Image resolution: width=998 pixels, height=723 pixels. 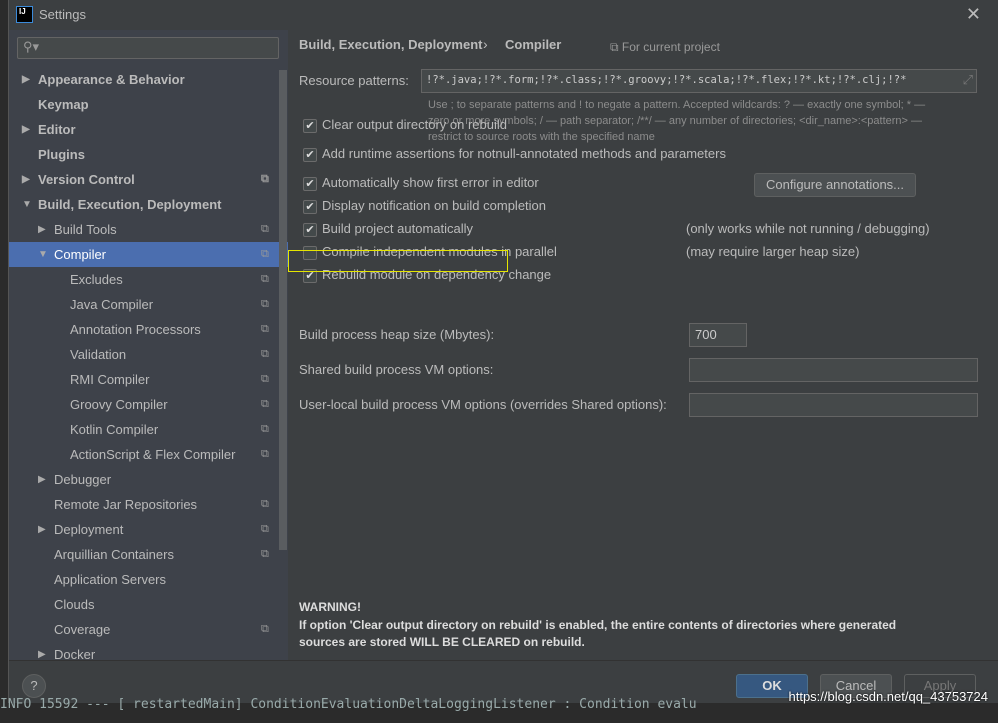 I want to click on sidebar-scrollbar, so click(x=283, y=310).